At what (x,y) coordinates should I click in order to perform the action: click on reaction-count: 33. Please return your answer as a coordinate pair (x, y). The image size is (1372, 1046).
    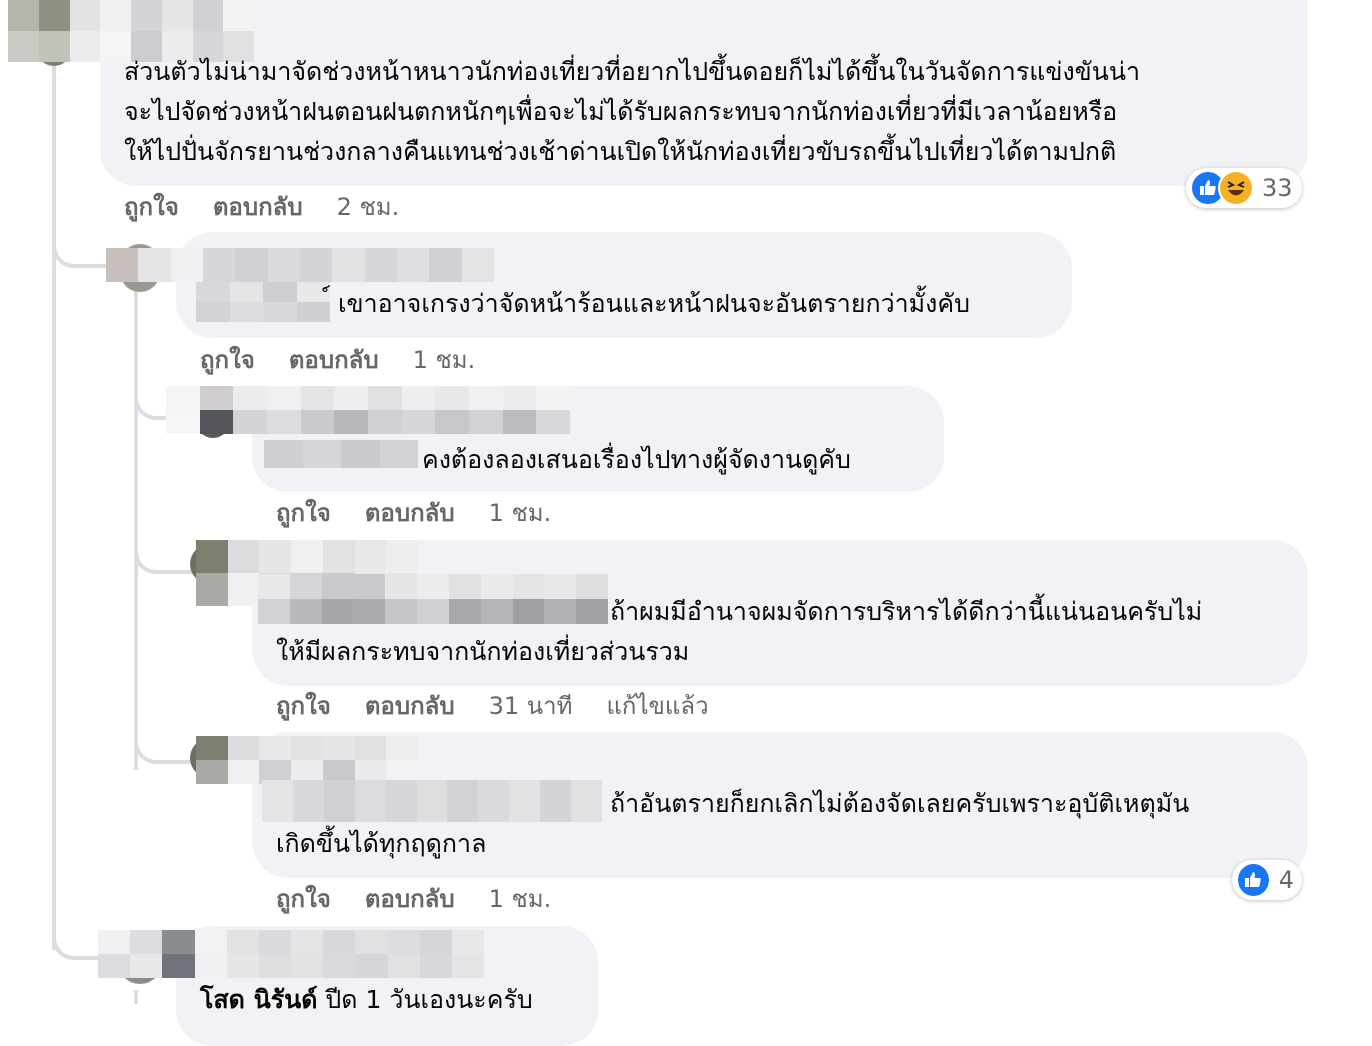
    Looking at the image, I should click on (1277, 188).